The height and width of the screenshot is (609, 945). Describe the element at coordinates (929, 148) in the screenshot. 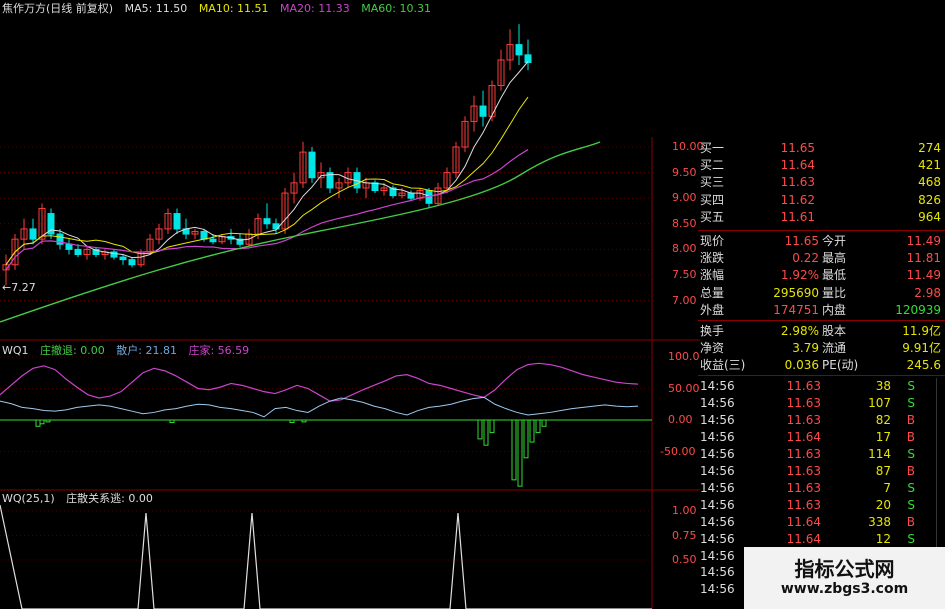

I see `bid-volume: 274` at that location.